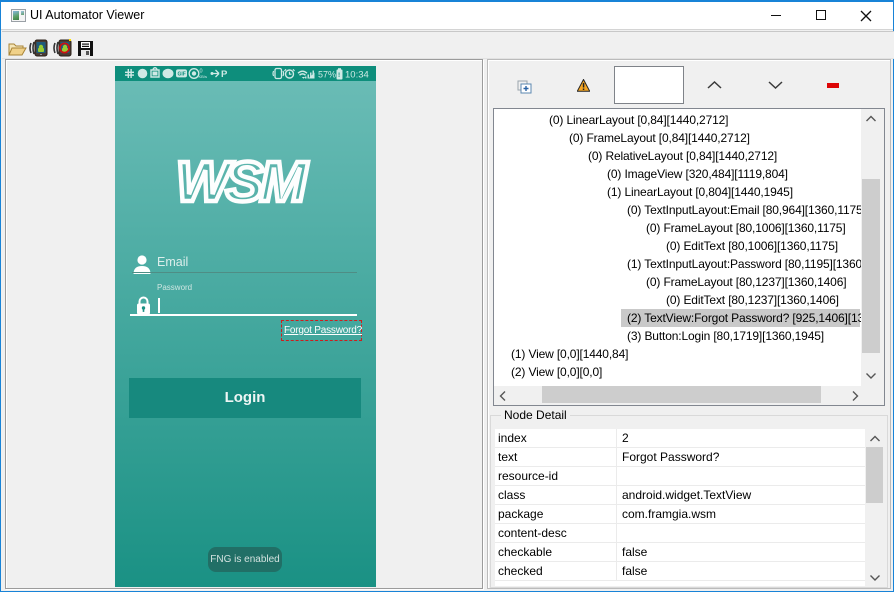 The width and height of the screenshot is (894, 592). I want to click on svg-text: KB/s, so click(203, 76).